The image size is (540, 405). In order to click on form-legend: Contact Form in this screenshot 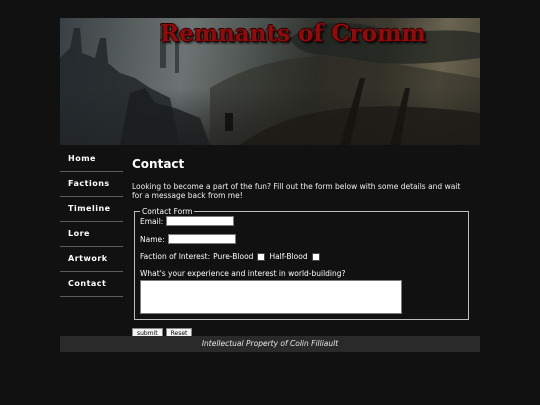, I will do `click(167, 211)`.